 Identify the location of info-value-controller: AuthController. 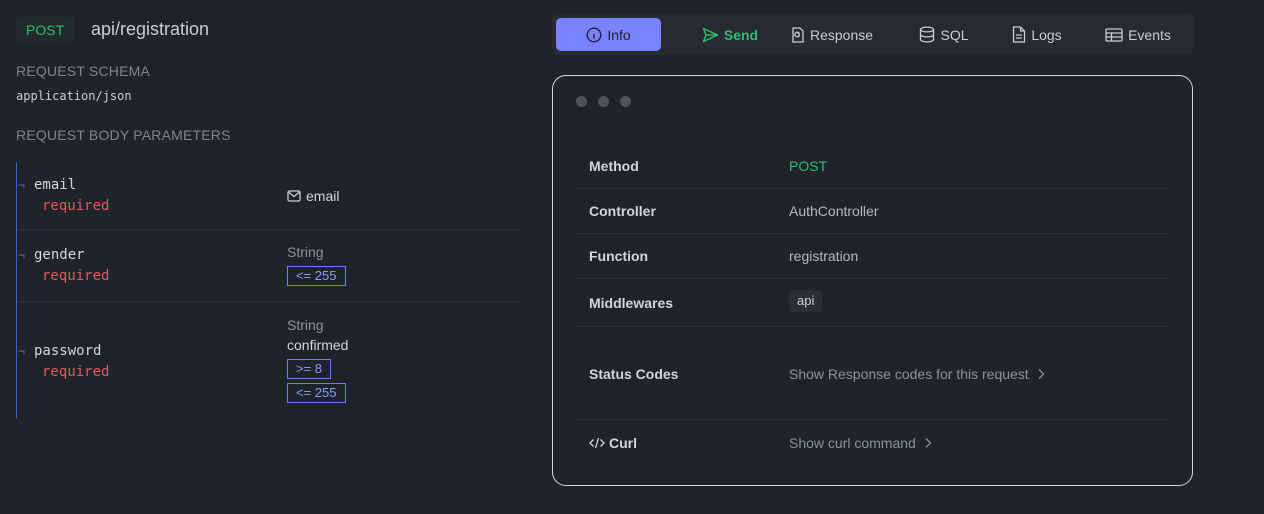
(834, 211).